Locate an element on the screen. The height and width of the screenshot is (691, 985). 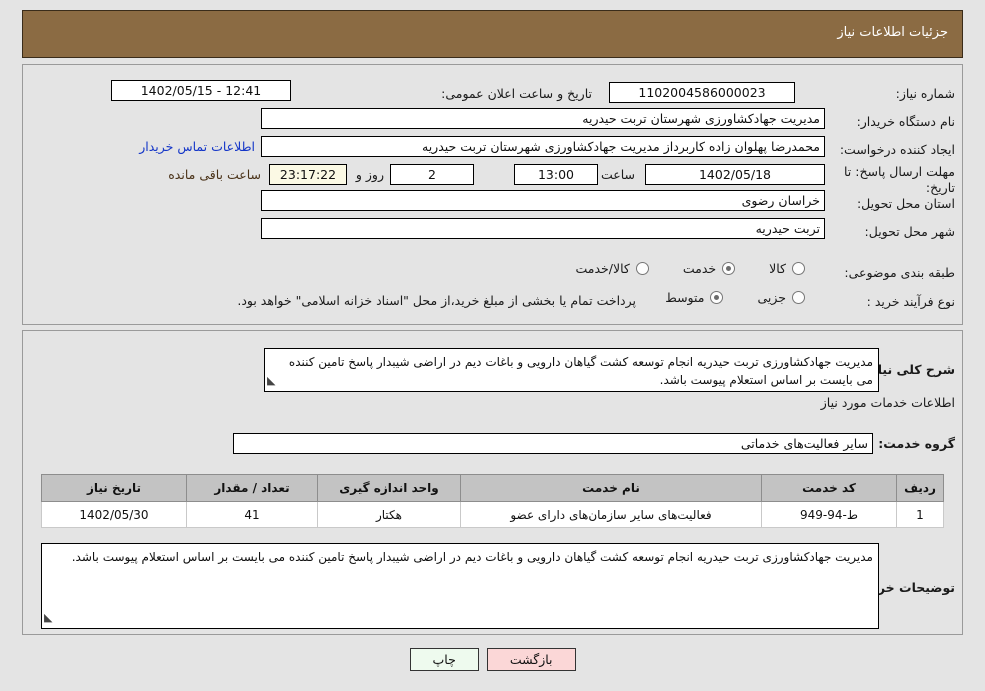
col-service-code: کد خدمت is located at coordinates (829, 488).